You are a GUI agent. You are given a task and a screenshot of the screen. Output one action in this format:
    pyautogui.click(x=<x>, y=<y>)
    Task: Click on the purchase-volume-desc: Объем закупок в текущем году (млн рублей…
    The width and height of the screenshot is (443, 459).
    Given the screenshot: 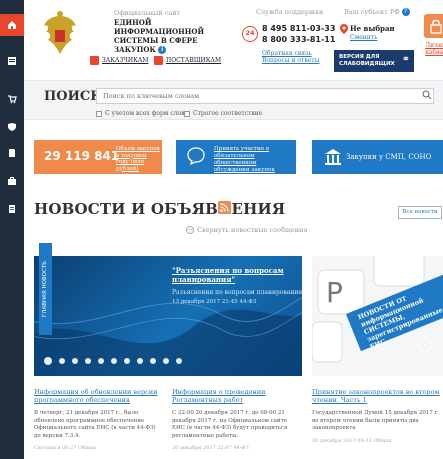 What is the action you would take?
    pyautogui.click(x=138, y=159)
    